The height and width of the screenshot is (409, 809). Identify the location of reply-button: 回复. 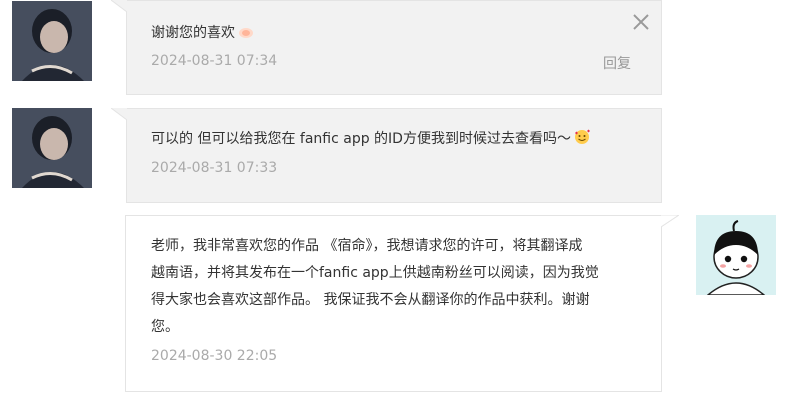
(617, 63).